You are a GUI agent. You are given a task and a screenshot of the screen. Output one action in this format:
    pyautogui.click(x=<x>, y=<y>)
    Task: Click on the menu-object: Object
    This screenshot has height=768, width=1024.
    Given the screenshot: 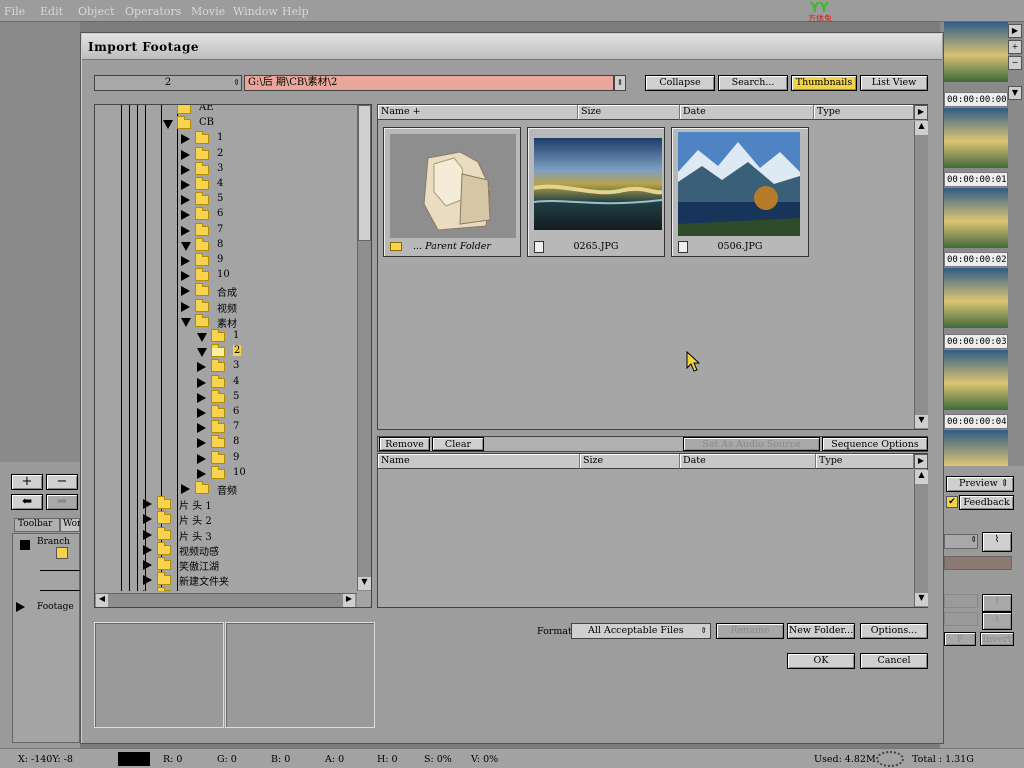 What is the action you would take?
    pyautogui.click(x=96, y=11)
    